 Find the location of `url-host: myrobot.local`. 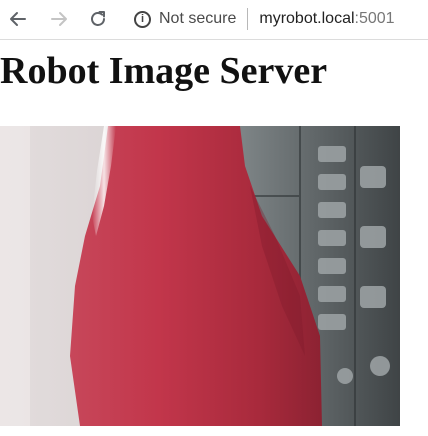

url-host: myrobot.local is located at coordinates (307, 18).